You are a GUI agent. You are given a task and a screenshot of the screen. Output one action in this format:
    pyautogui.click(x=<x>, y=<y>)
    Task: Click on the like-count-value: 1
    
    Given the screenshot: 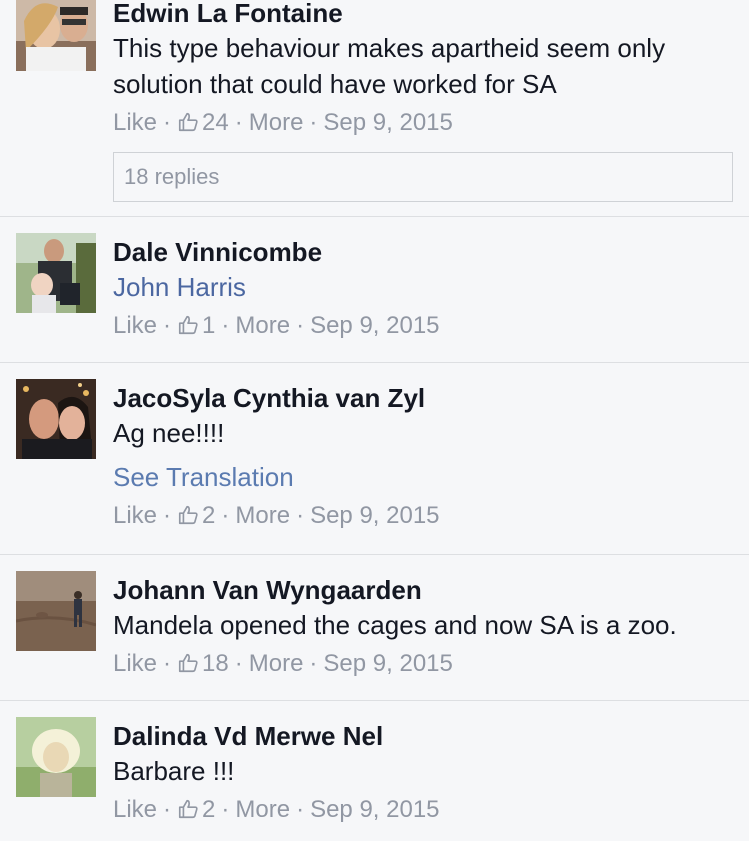 What is the action you would take?
    pyautogui.click(x=209, y=325)
    